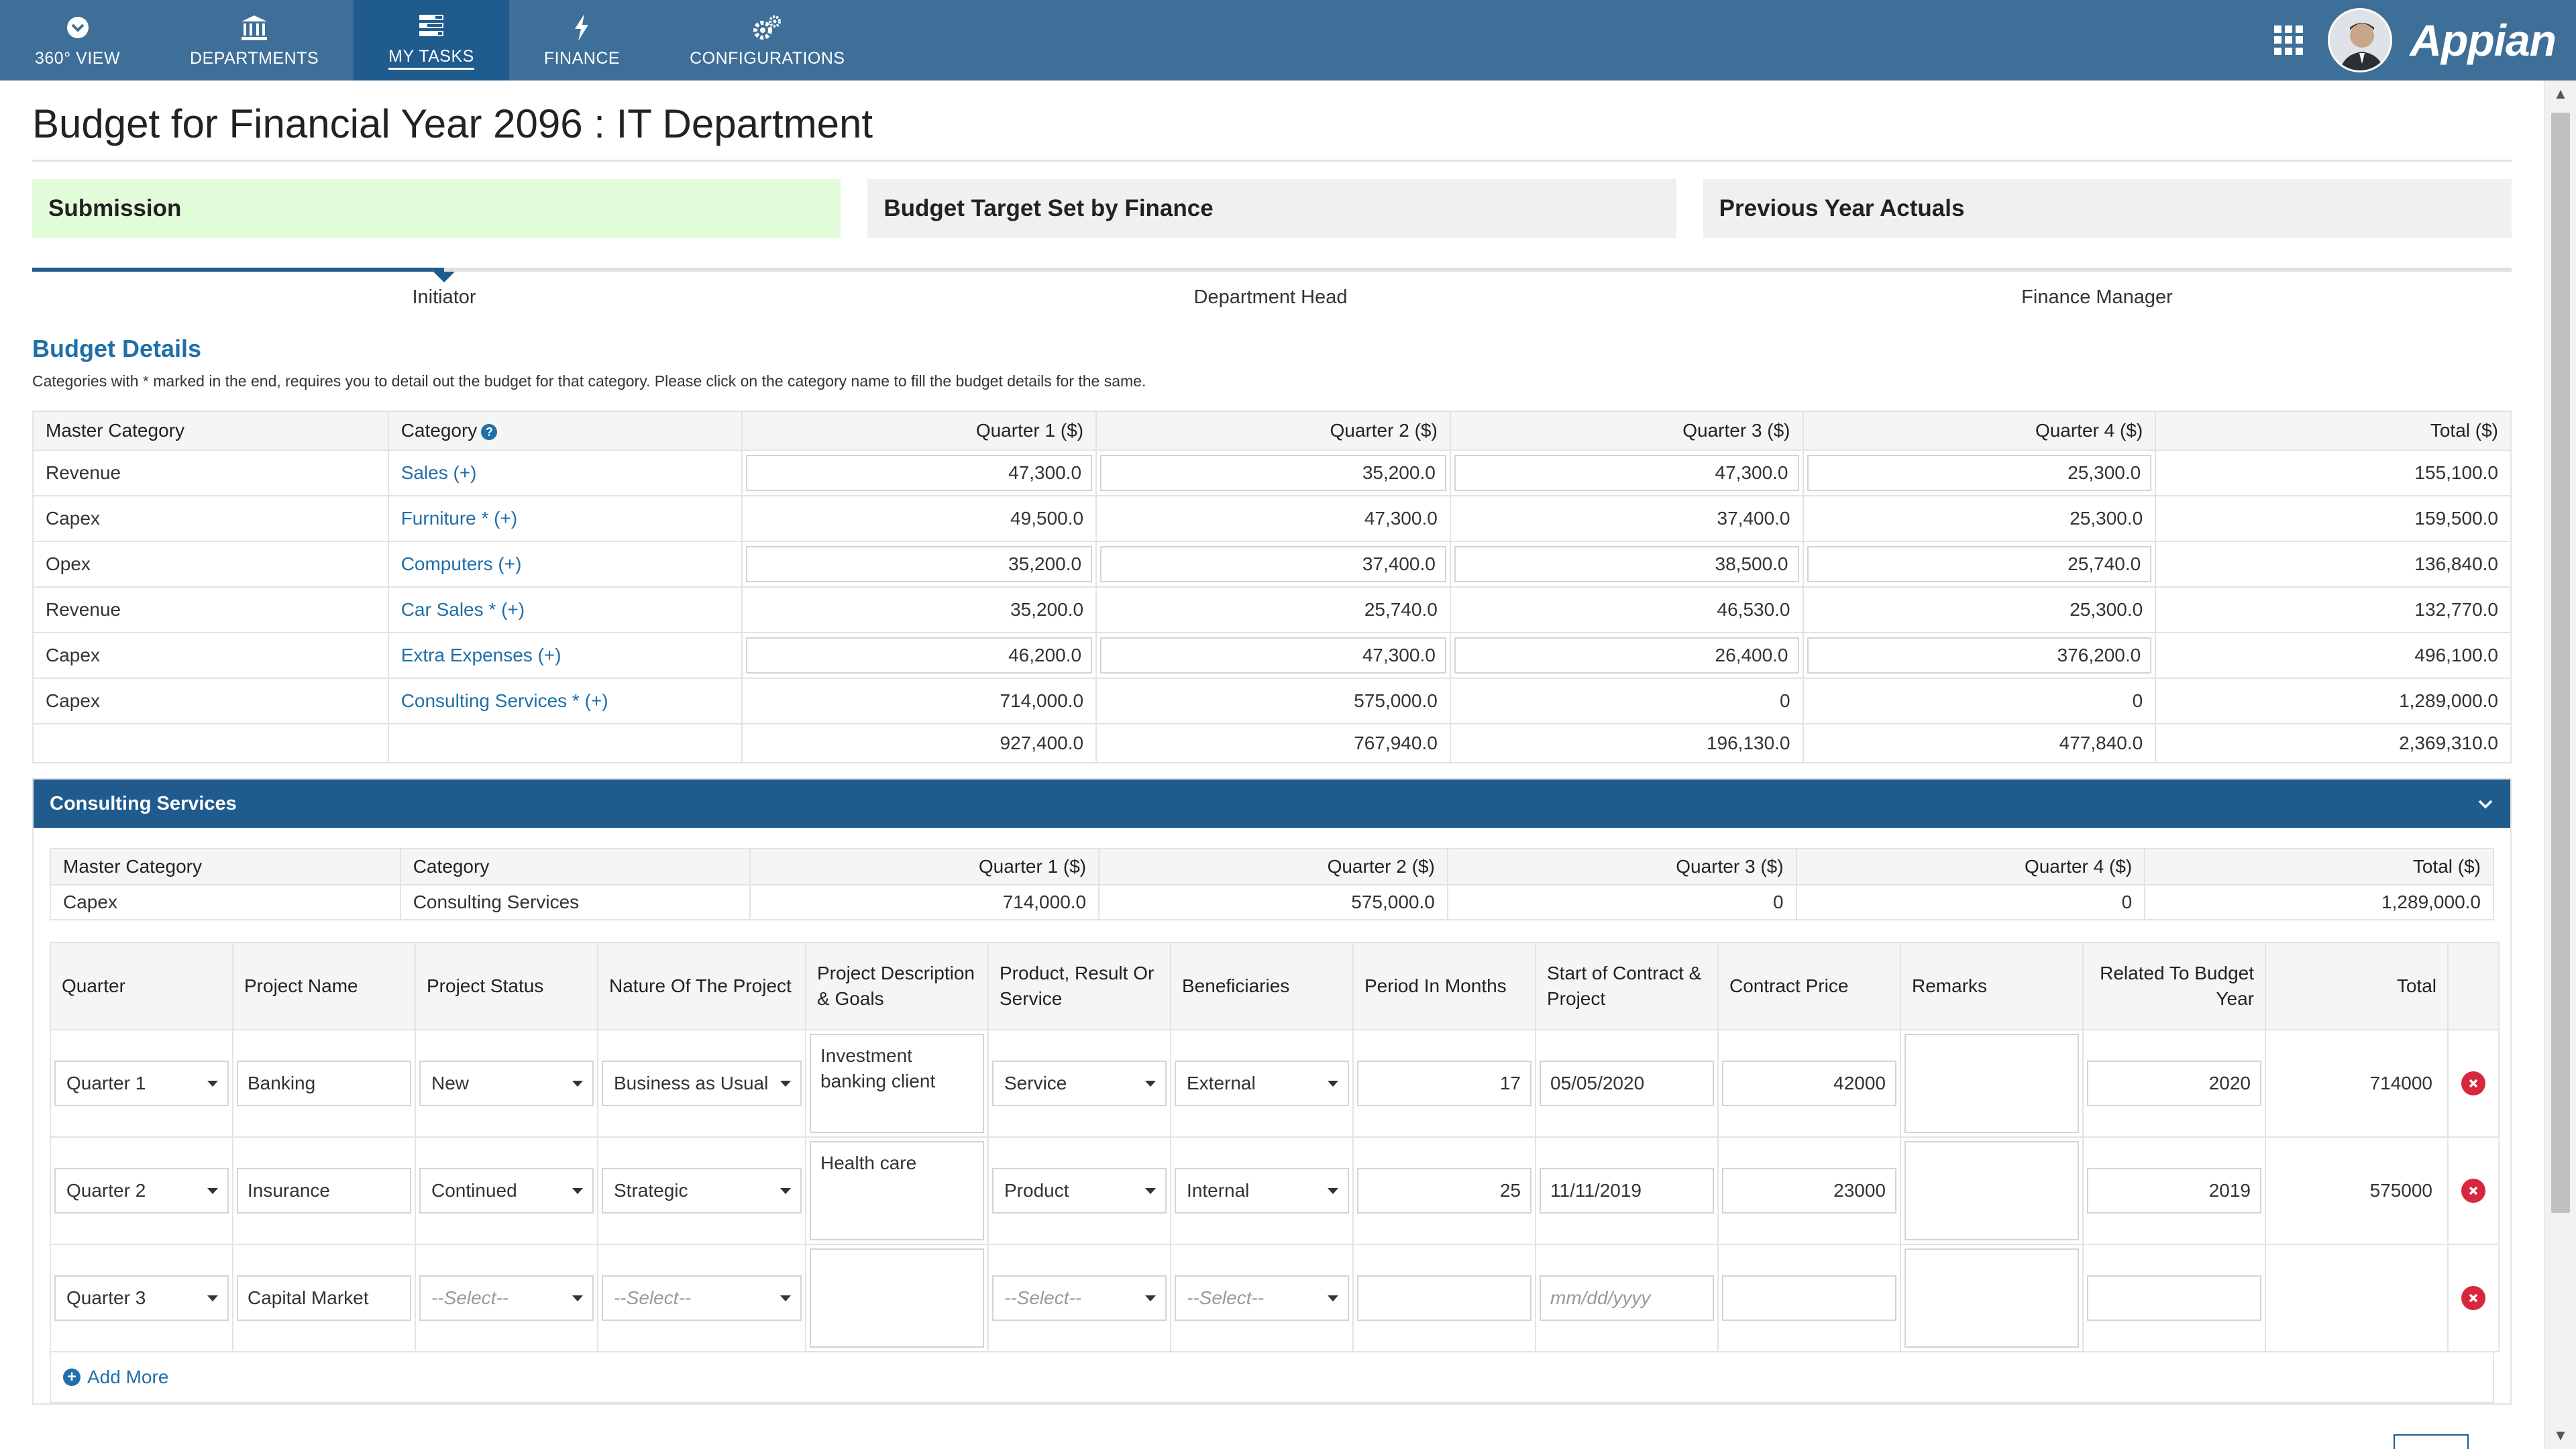  What do you see at coordinates (2174, 1191) in the screenshot?
I see `budget-year-input: 2019` at bounding box center [2174, 1191].